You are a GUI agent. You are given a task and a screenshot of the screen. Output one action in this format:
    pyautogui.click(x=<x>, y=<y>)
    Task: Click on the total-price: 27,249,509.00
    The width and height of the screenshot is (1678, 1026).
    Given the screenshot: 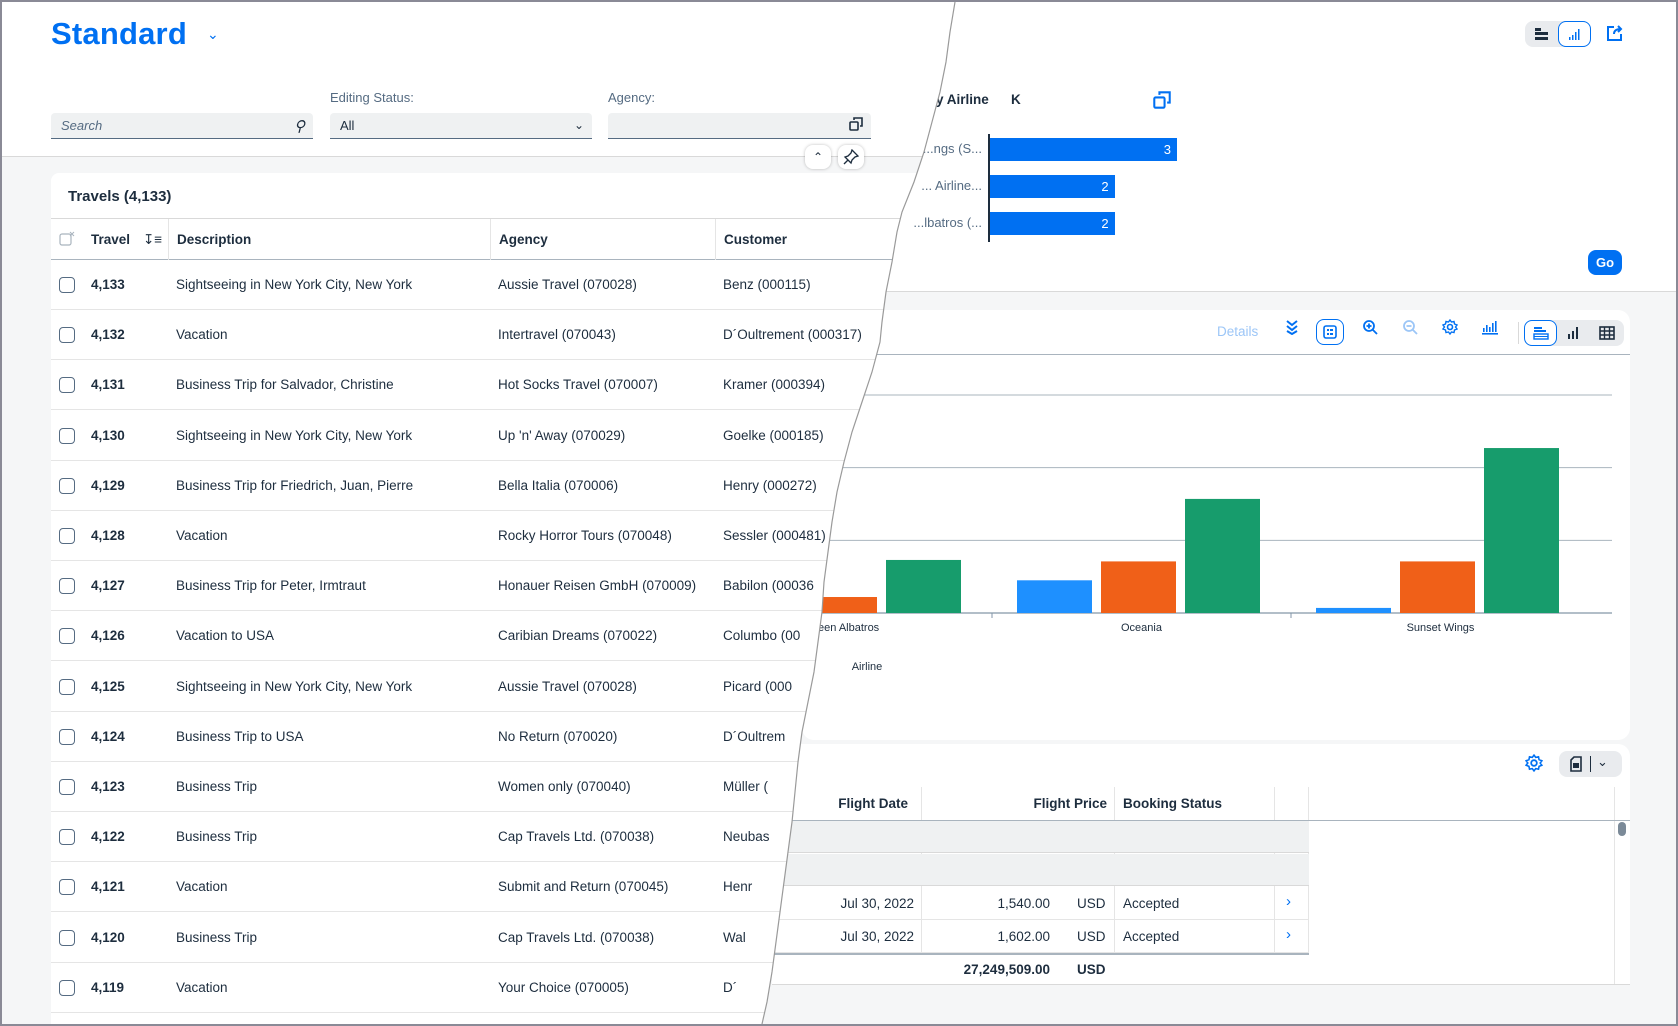 What is the action you would take?
    pyautogui.click(x=1006, y=969)
    